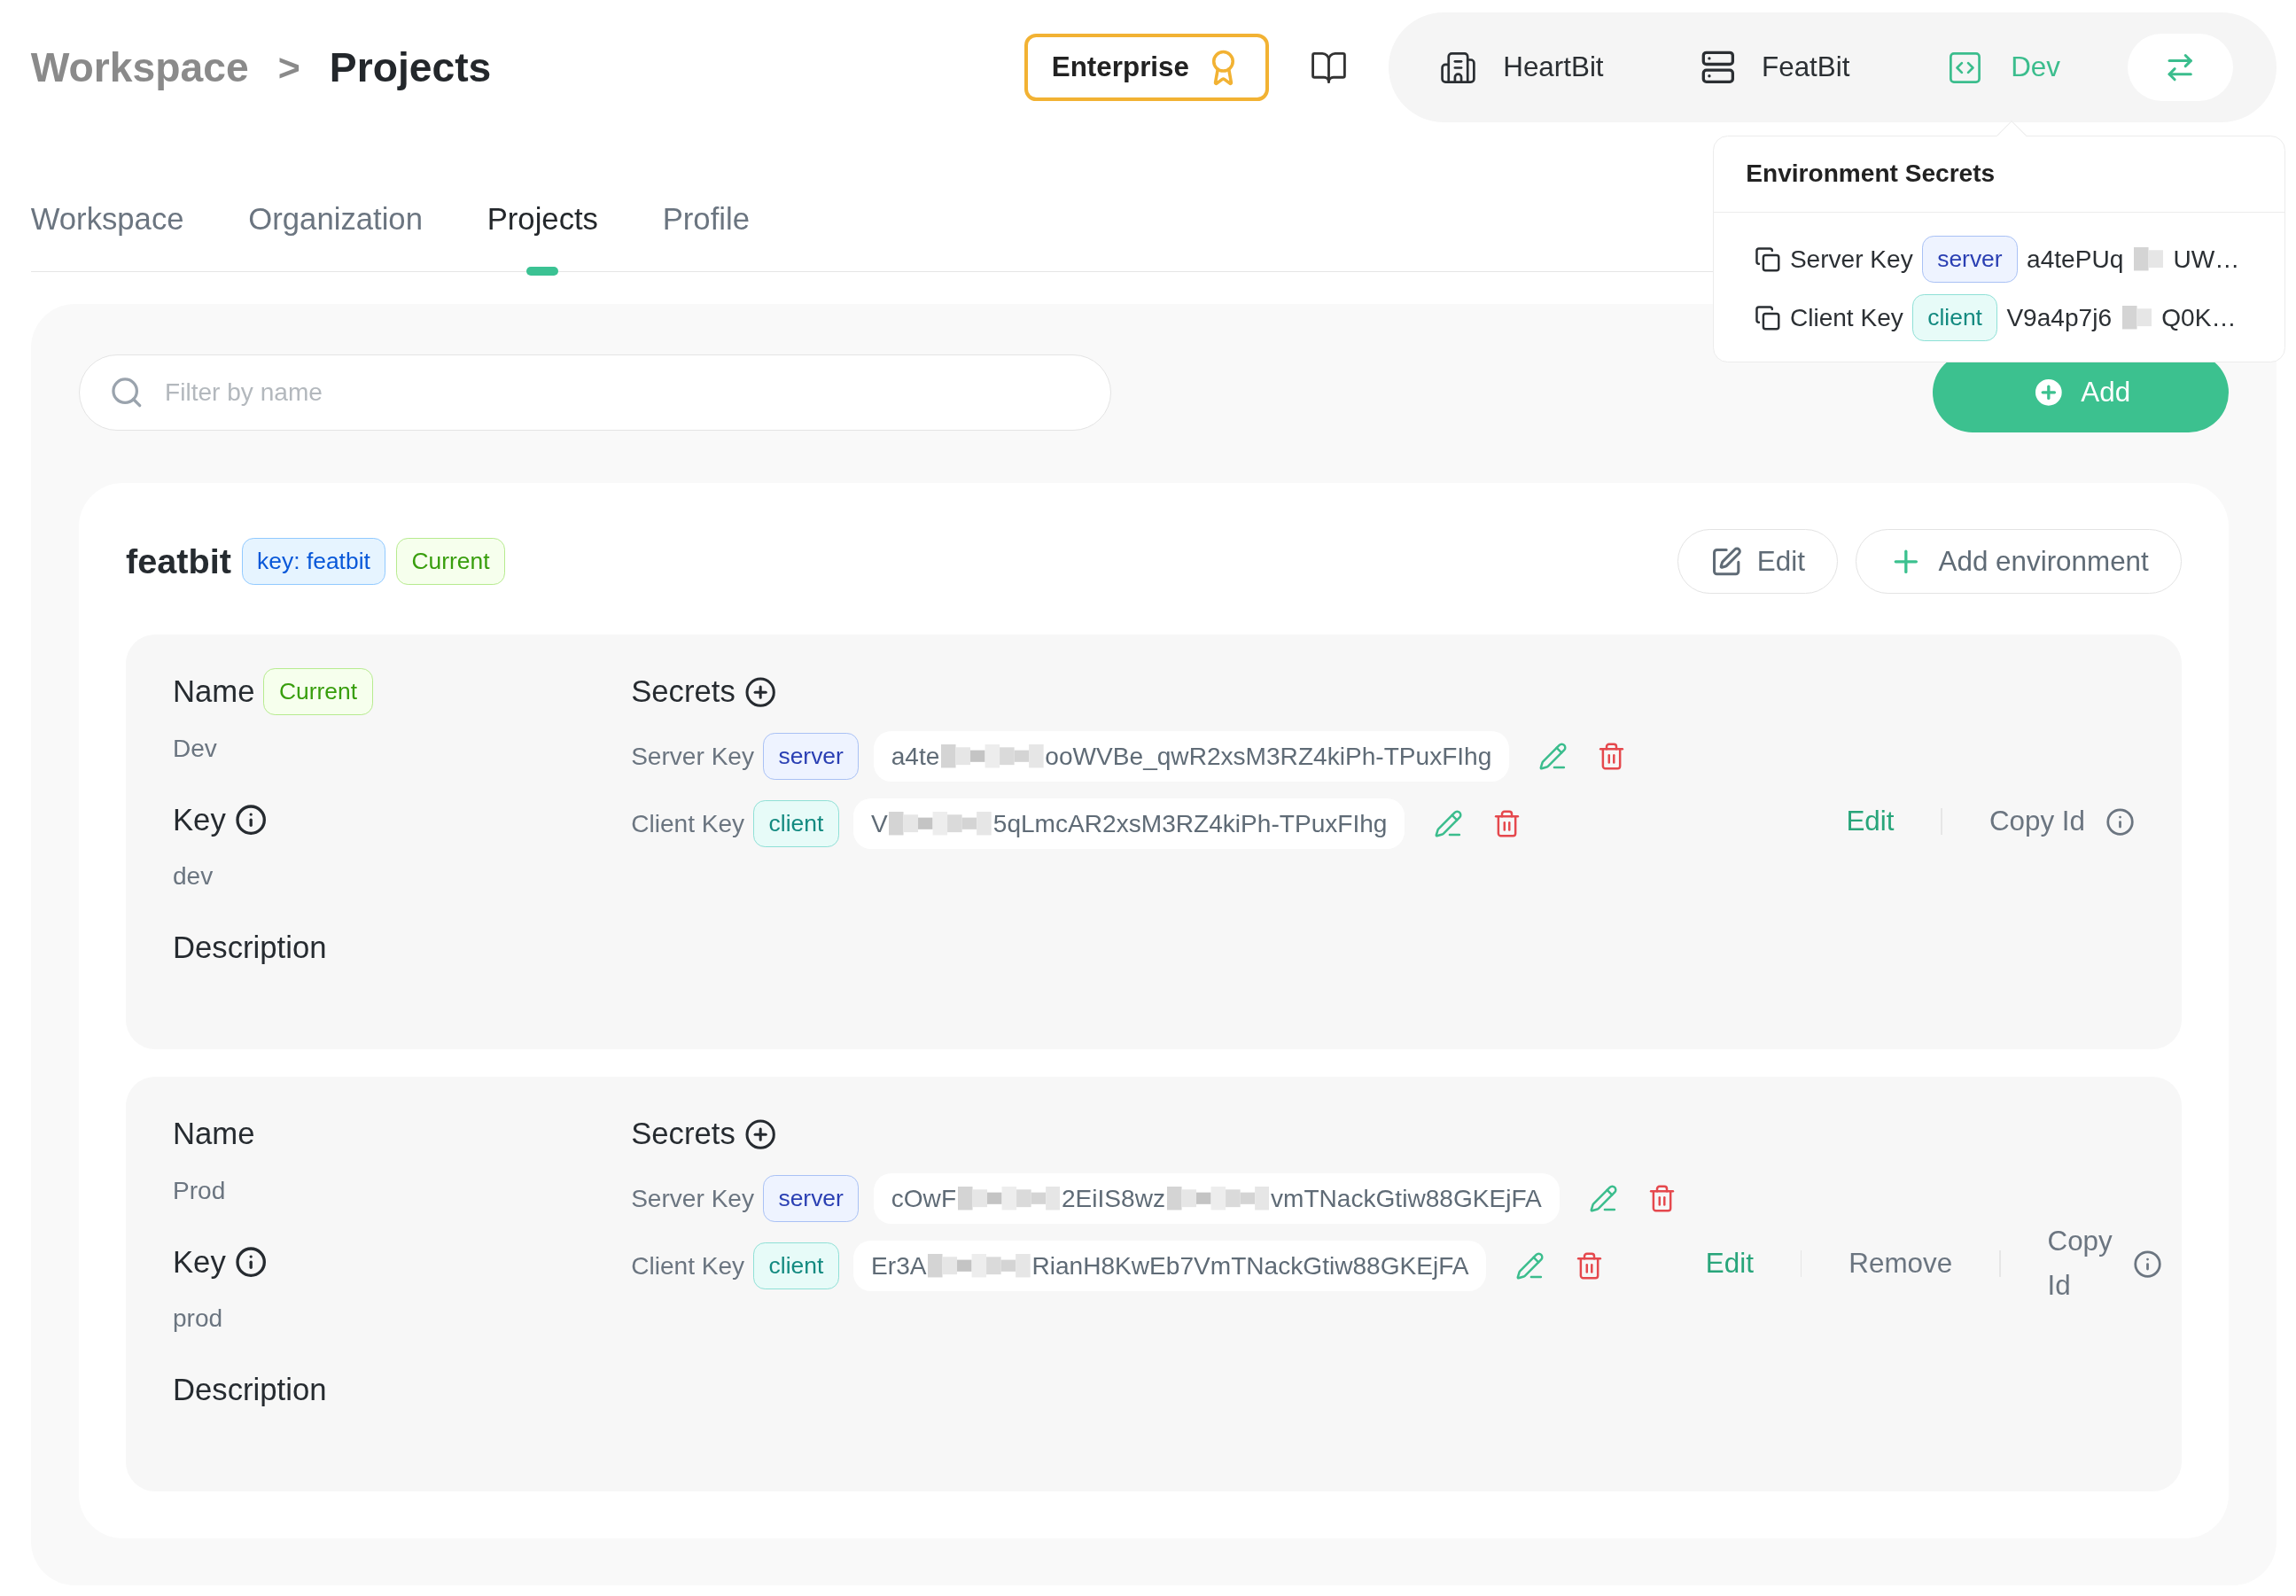 The width and height of the screenshot is (2296, 1596). Describe the element at coordinates (916, 756) in the screenshot. I see `secret-value: a4te` at that location.